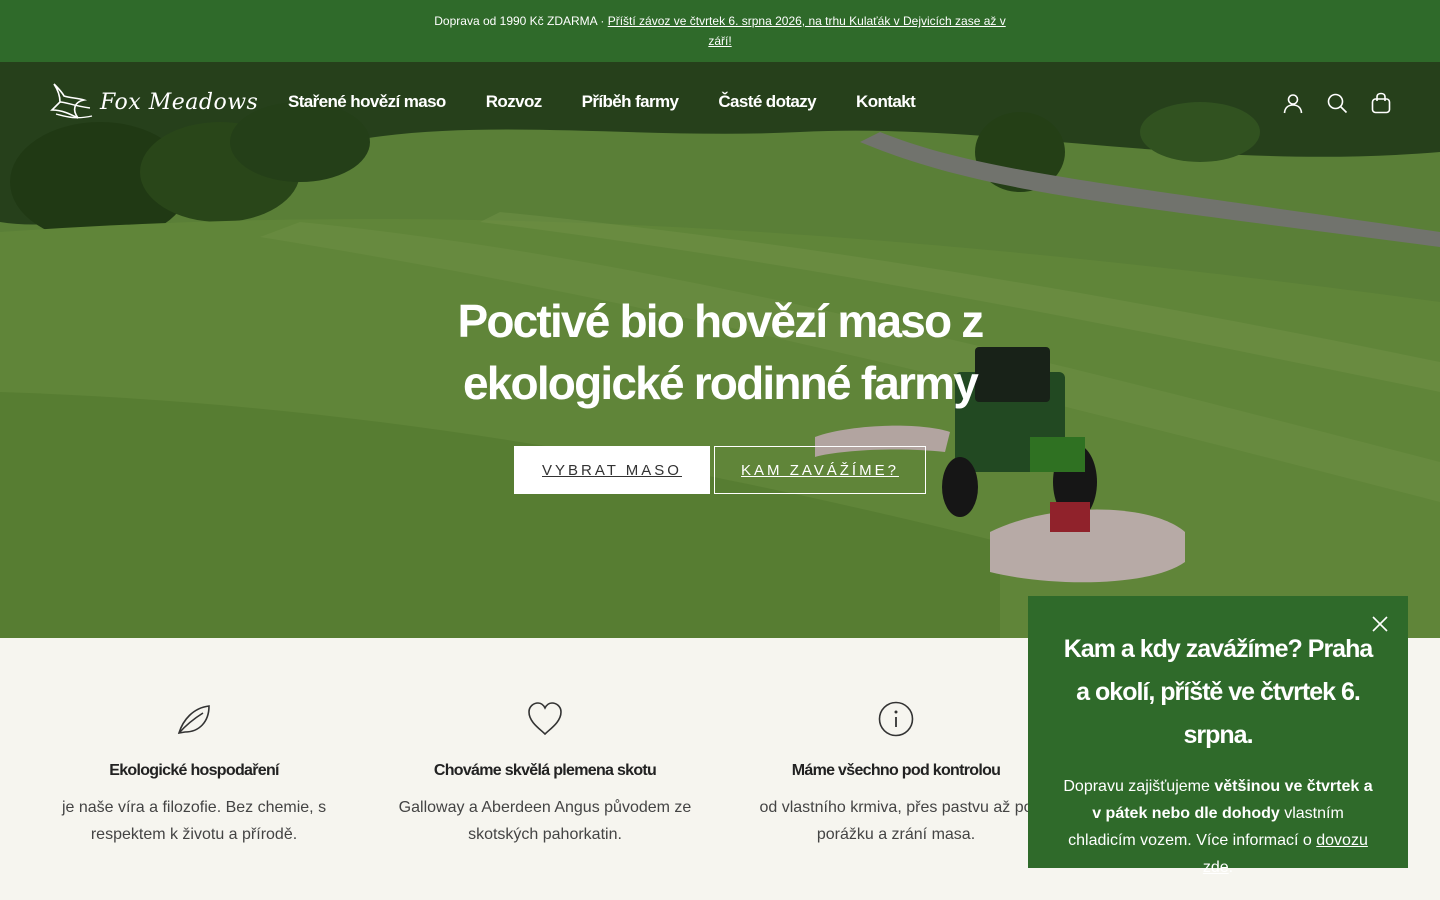 The height and width of the screenshot is (900, 1440). I want to click on cart-icon, so click(1381, 103).